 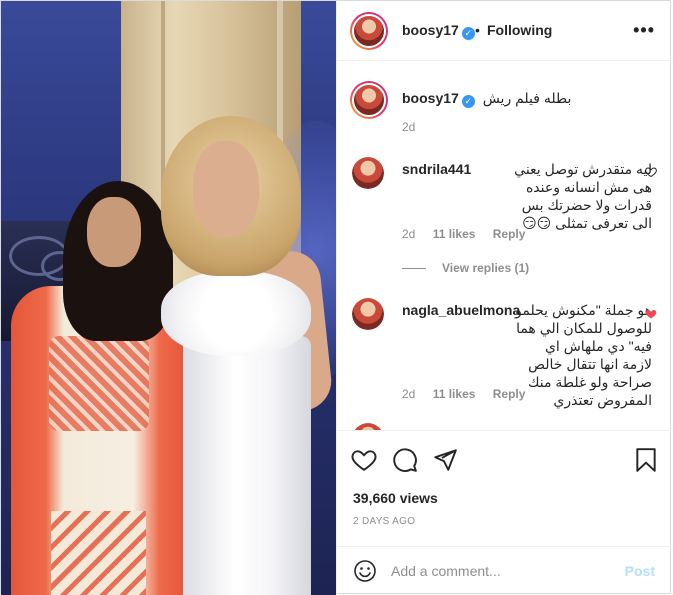 I want to click on post-date: 2 DAYS AGO, so click(x=384, y=521).